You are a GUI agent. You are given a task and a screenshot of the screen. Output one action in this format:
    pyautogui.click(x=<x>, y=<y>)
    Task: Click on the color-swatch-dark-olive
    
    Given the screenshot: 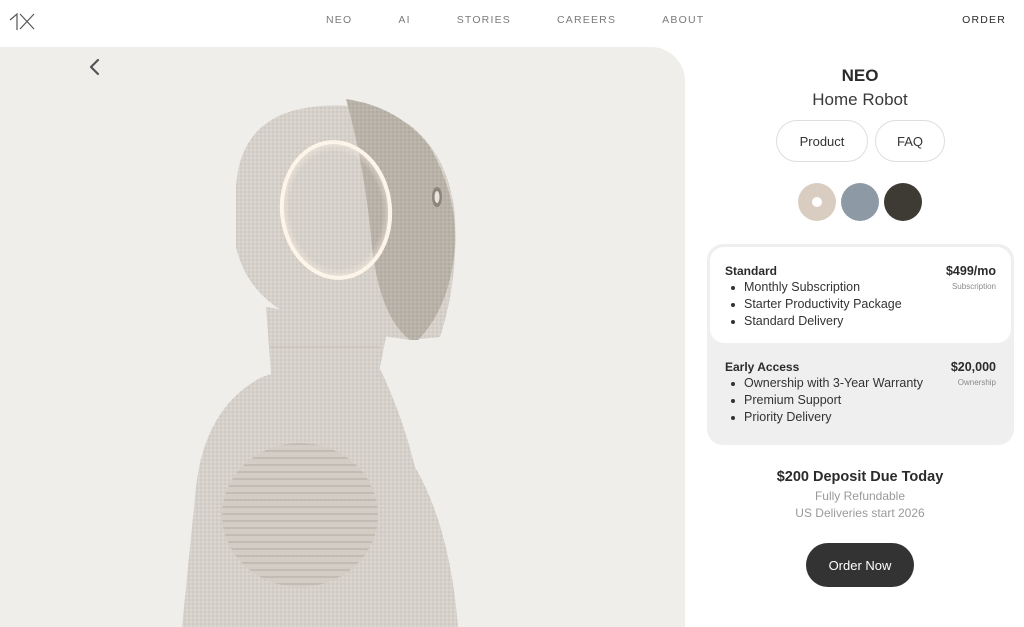 What is the action you would take?
    pyautogui.click(x=903, y=202)
    